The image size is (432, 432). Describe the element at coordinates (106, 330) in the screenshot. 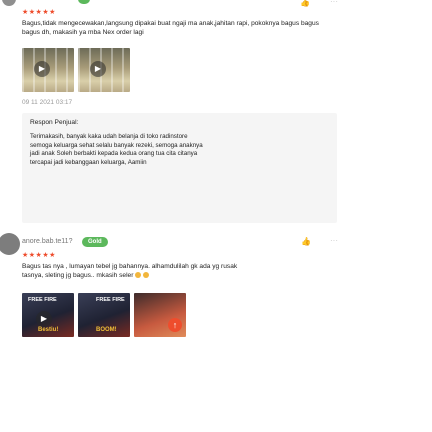

I see `thumbnail-tag: BOOM!` at that location.